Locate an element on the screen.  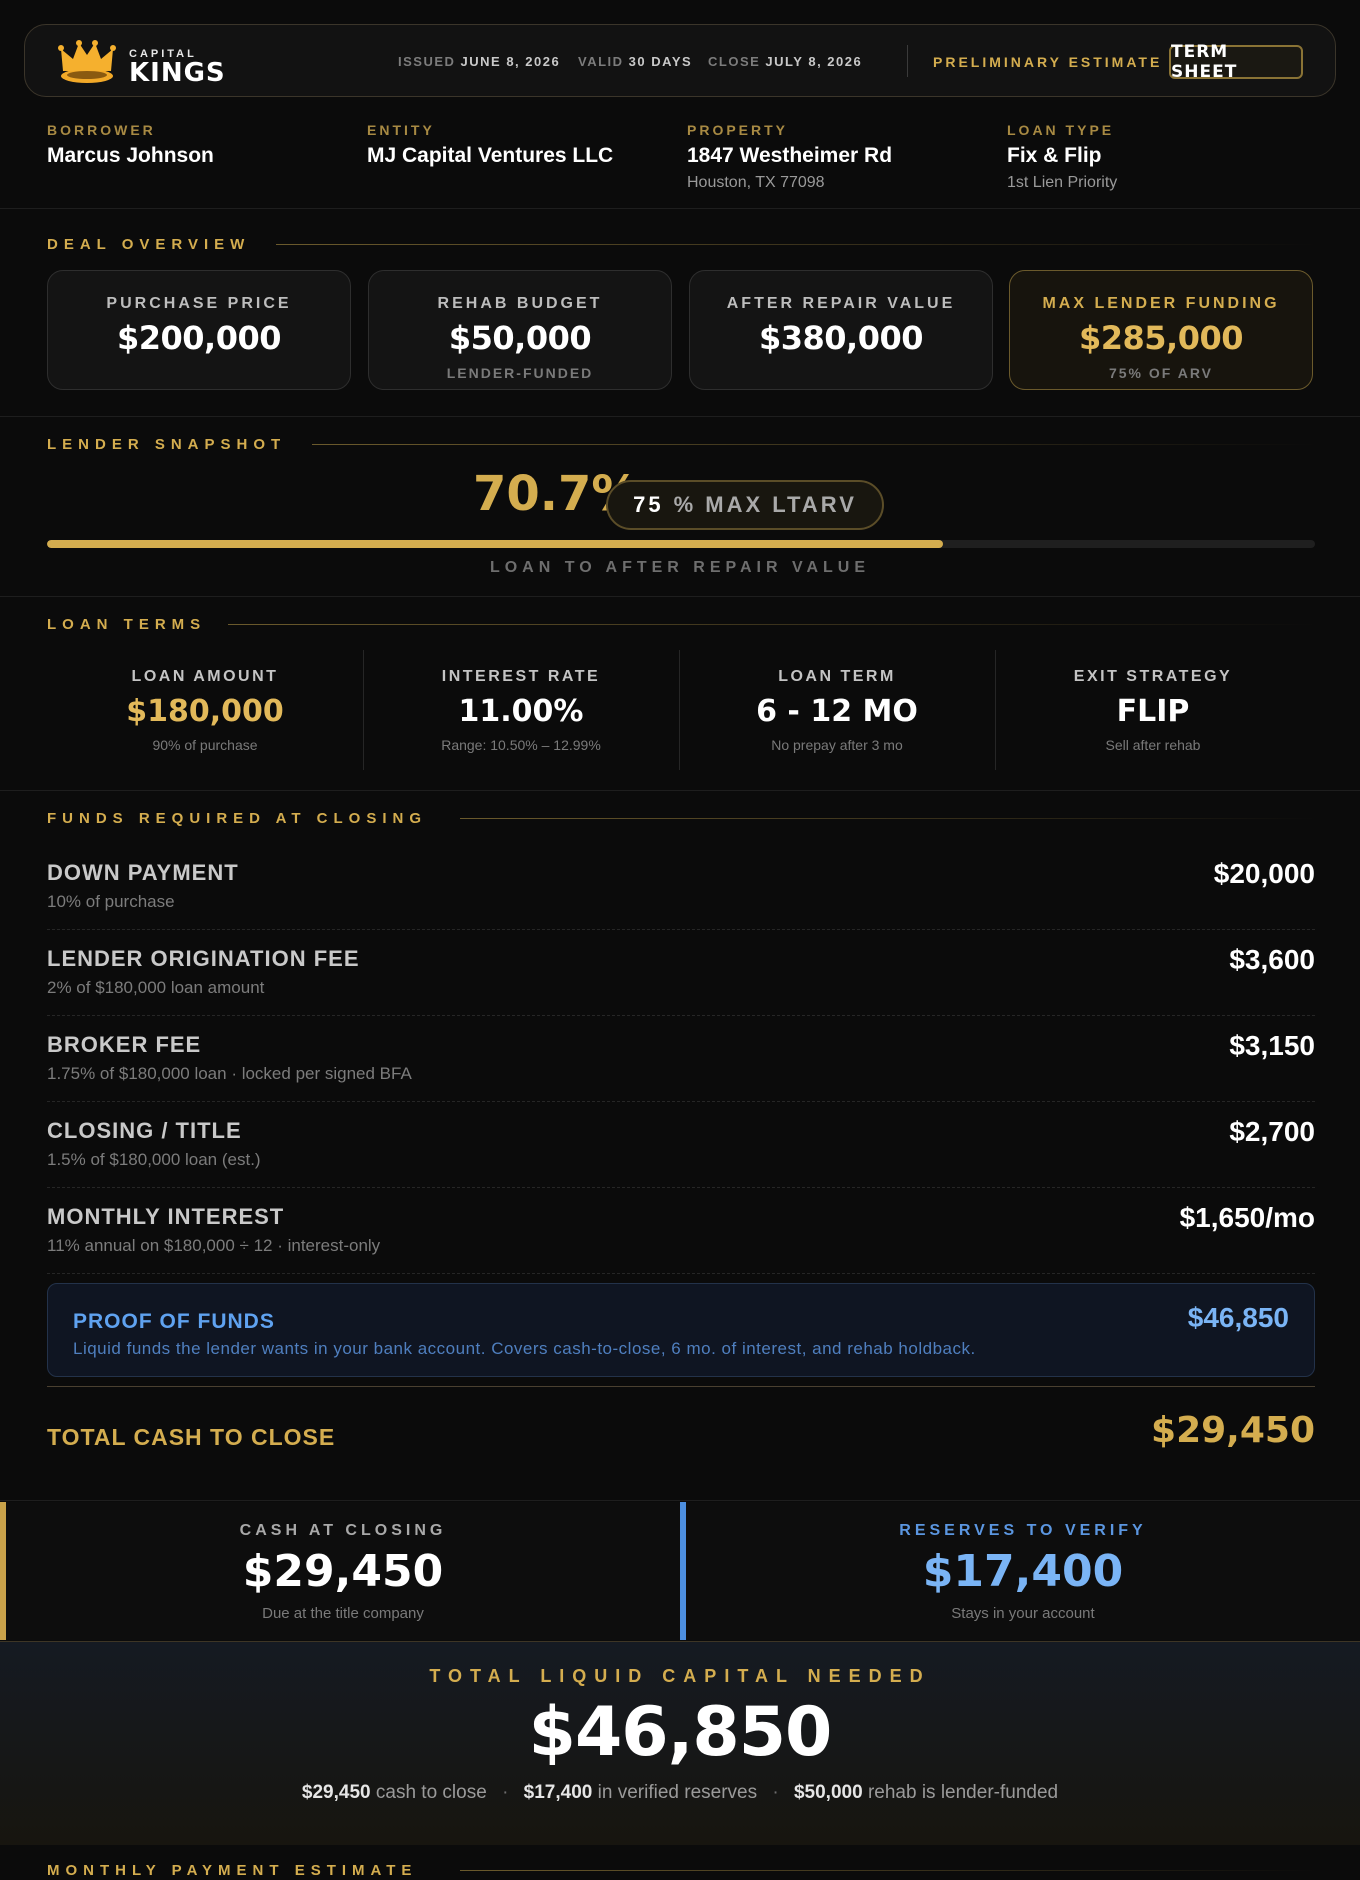
term-value: 11.00% is located at coordinates (521, 711).